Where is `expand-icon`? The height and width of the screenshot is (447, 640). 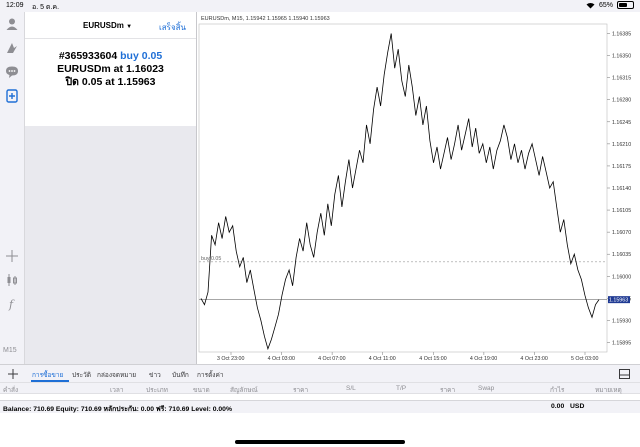
expand-icon is located at coordinates (624, 374).